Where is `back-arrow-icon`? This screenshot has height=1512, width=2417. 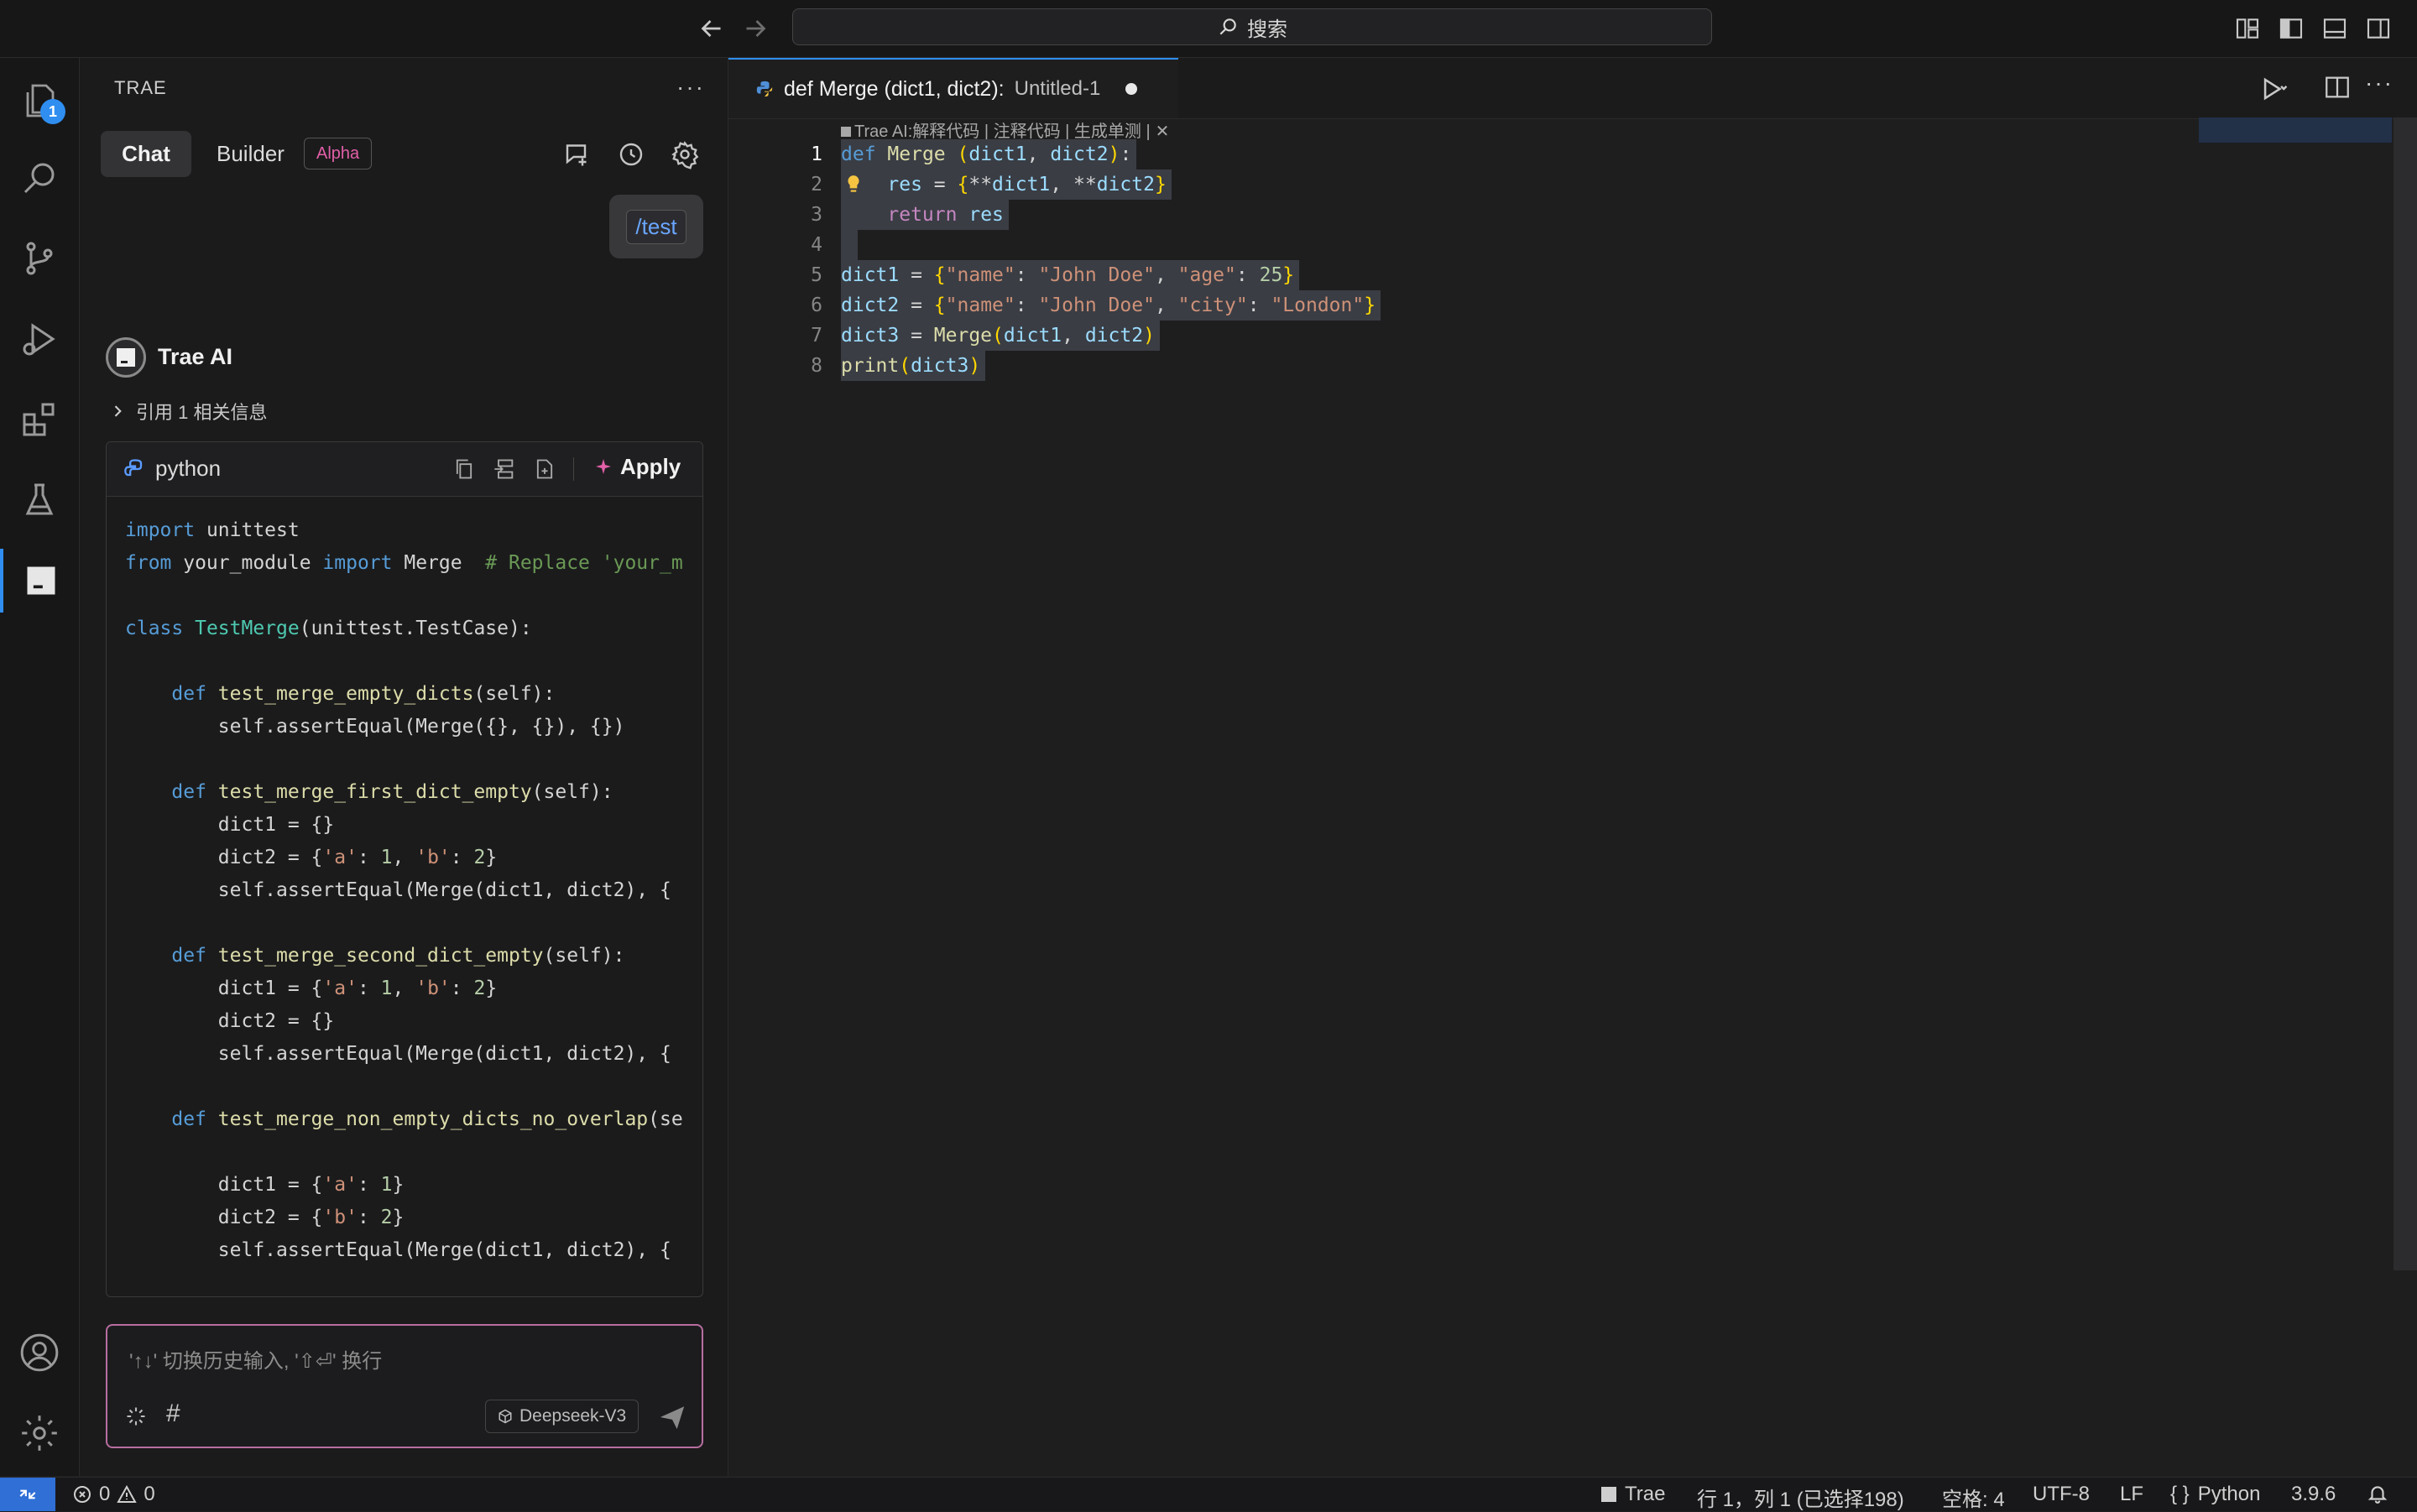 back-arrow-icon is located at coordinates (712, 28).